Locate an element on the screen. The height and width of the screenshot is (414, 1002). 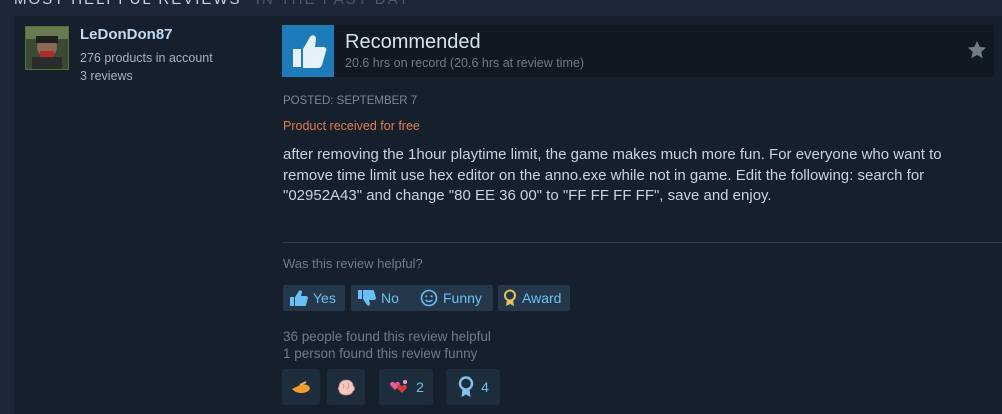
award-count: 4 is located at coordinates (485, 387).